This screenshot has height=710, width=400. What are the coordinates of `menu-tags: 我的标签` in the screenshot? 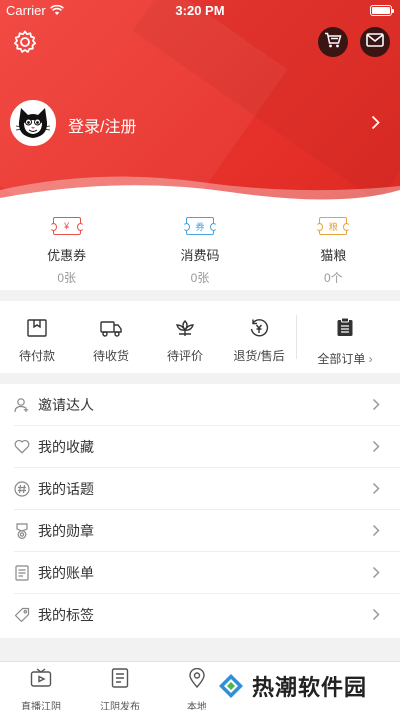 It's located at (207, 615).